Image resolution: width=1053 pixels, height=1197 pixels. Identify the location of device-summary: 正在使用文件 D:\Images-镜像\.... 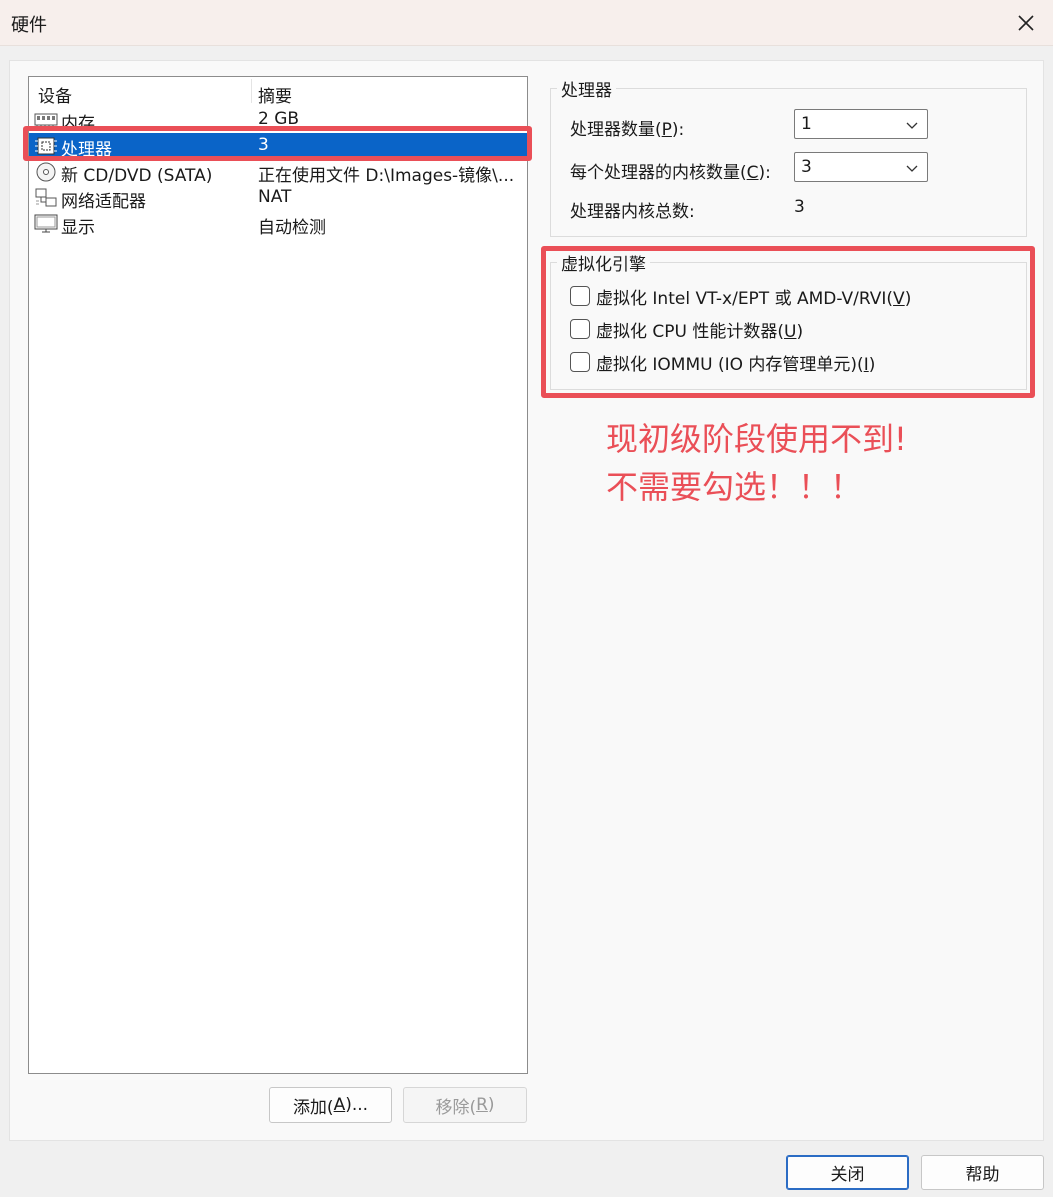
(386, 176).